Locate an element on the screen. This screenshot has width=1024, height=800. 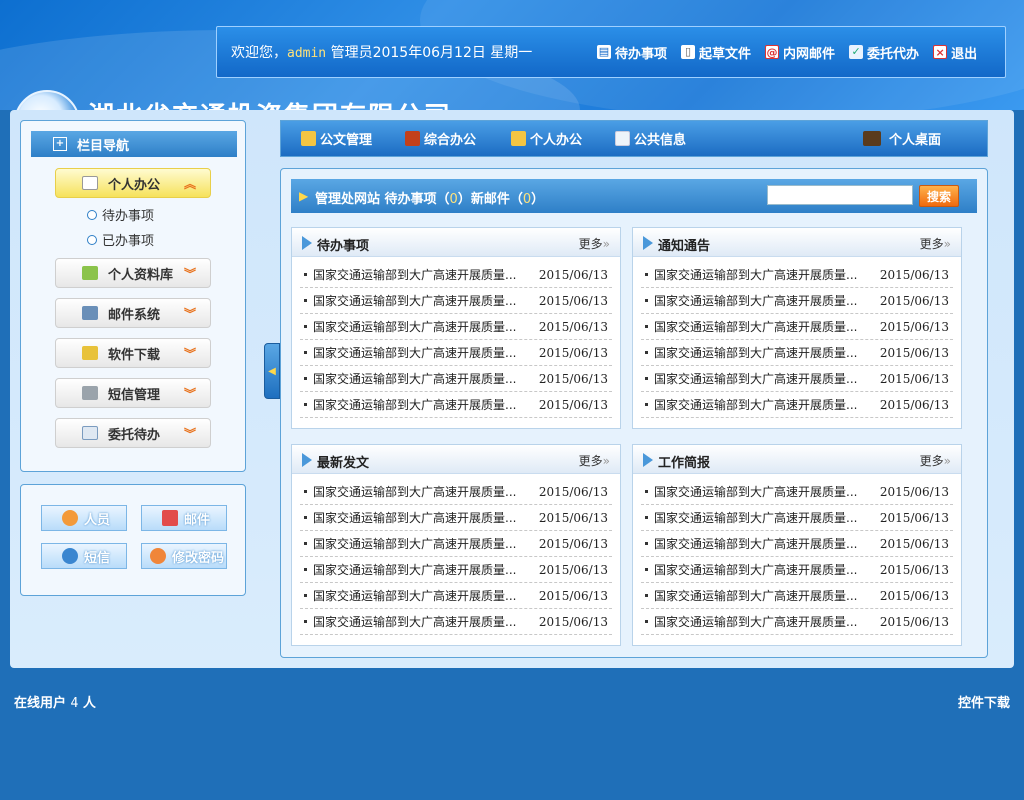
tab-document-management: 公文管理 is located at coordinates (336, 138).